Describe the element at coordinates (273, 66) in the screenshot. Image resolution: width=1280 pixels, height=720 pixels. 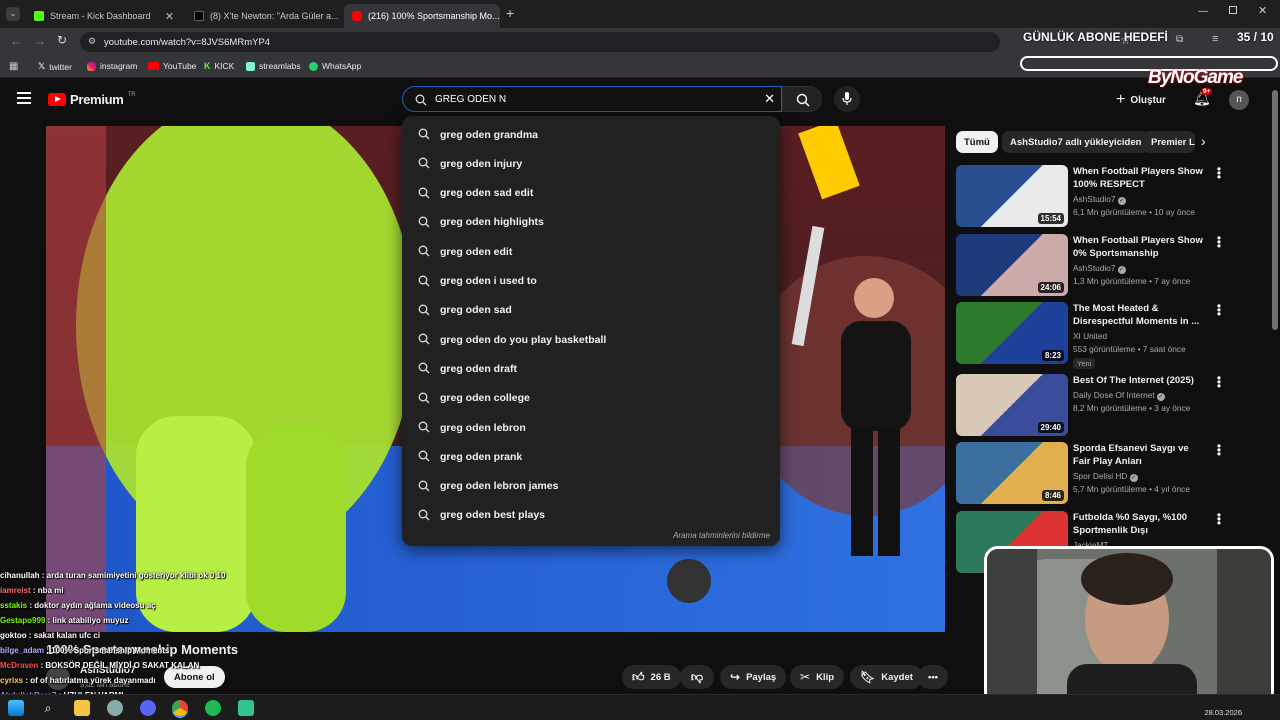
I see `bookmark-streamlabs: streamlabs` at that location.